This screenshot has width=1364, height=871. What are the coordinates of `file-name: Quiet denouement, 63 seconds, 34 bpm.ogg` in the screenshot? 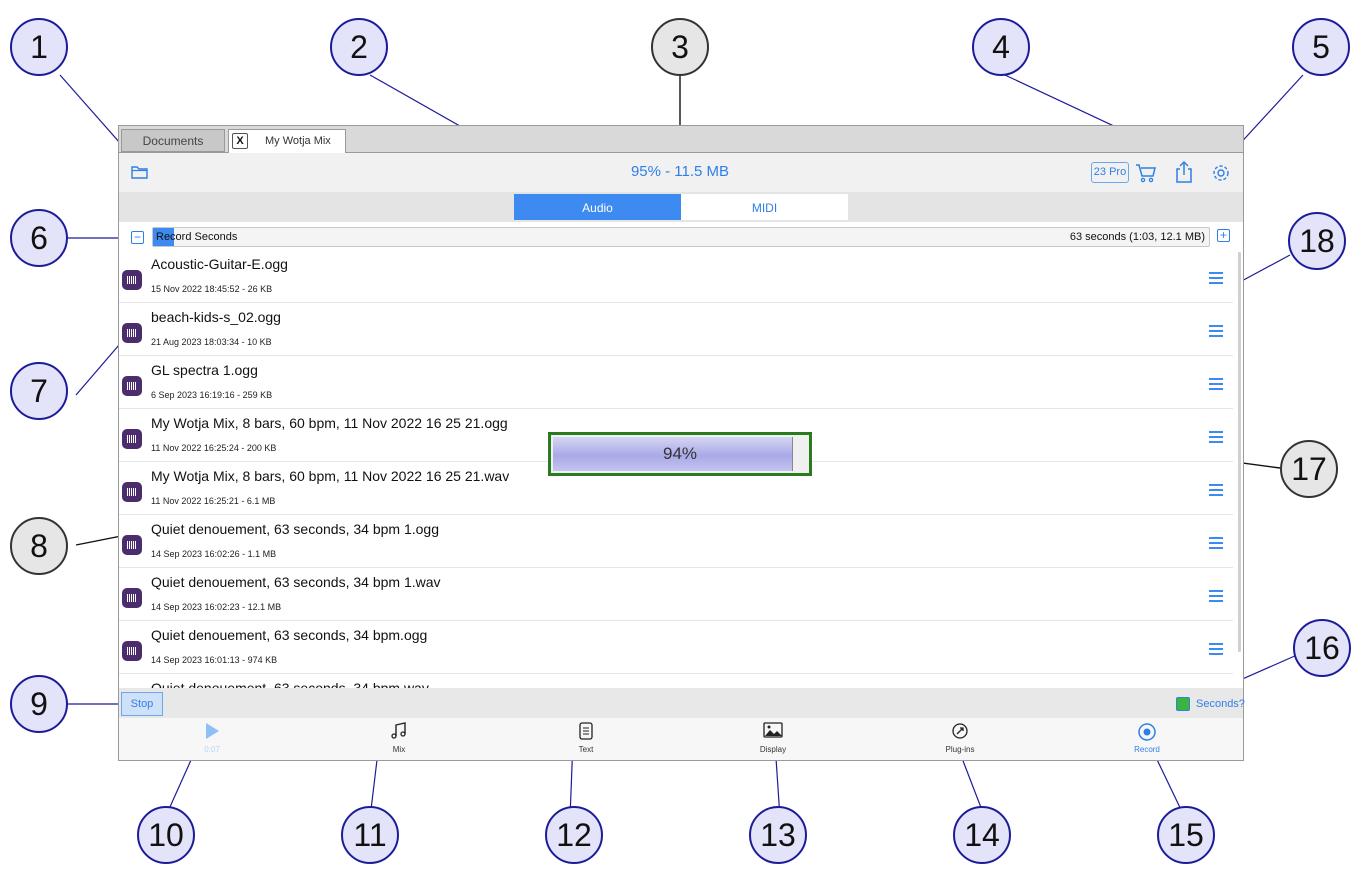 It's located at (289, 635).